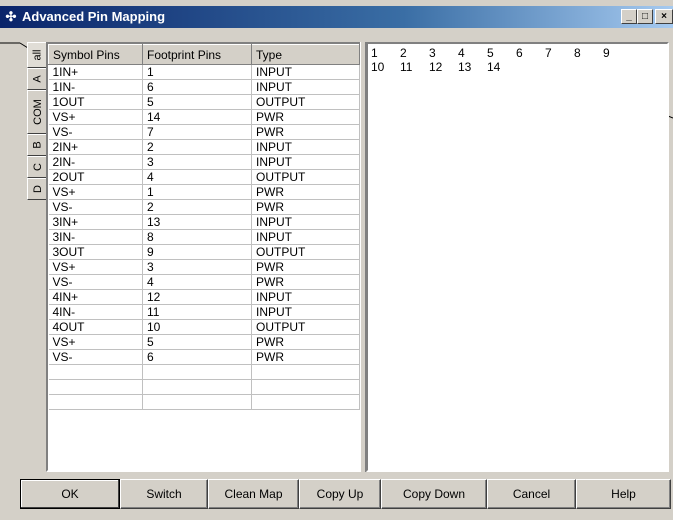 The height and width of the screenshot is (520, 673). Describe the element at coordinates (95, 147) in the screenshot. I see `symbol-pin-cell: 2IN+` at that location.